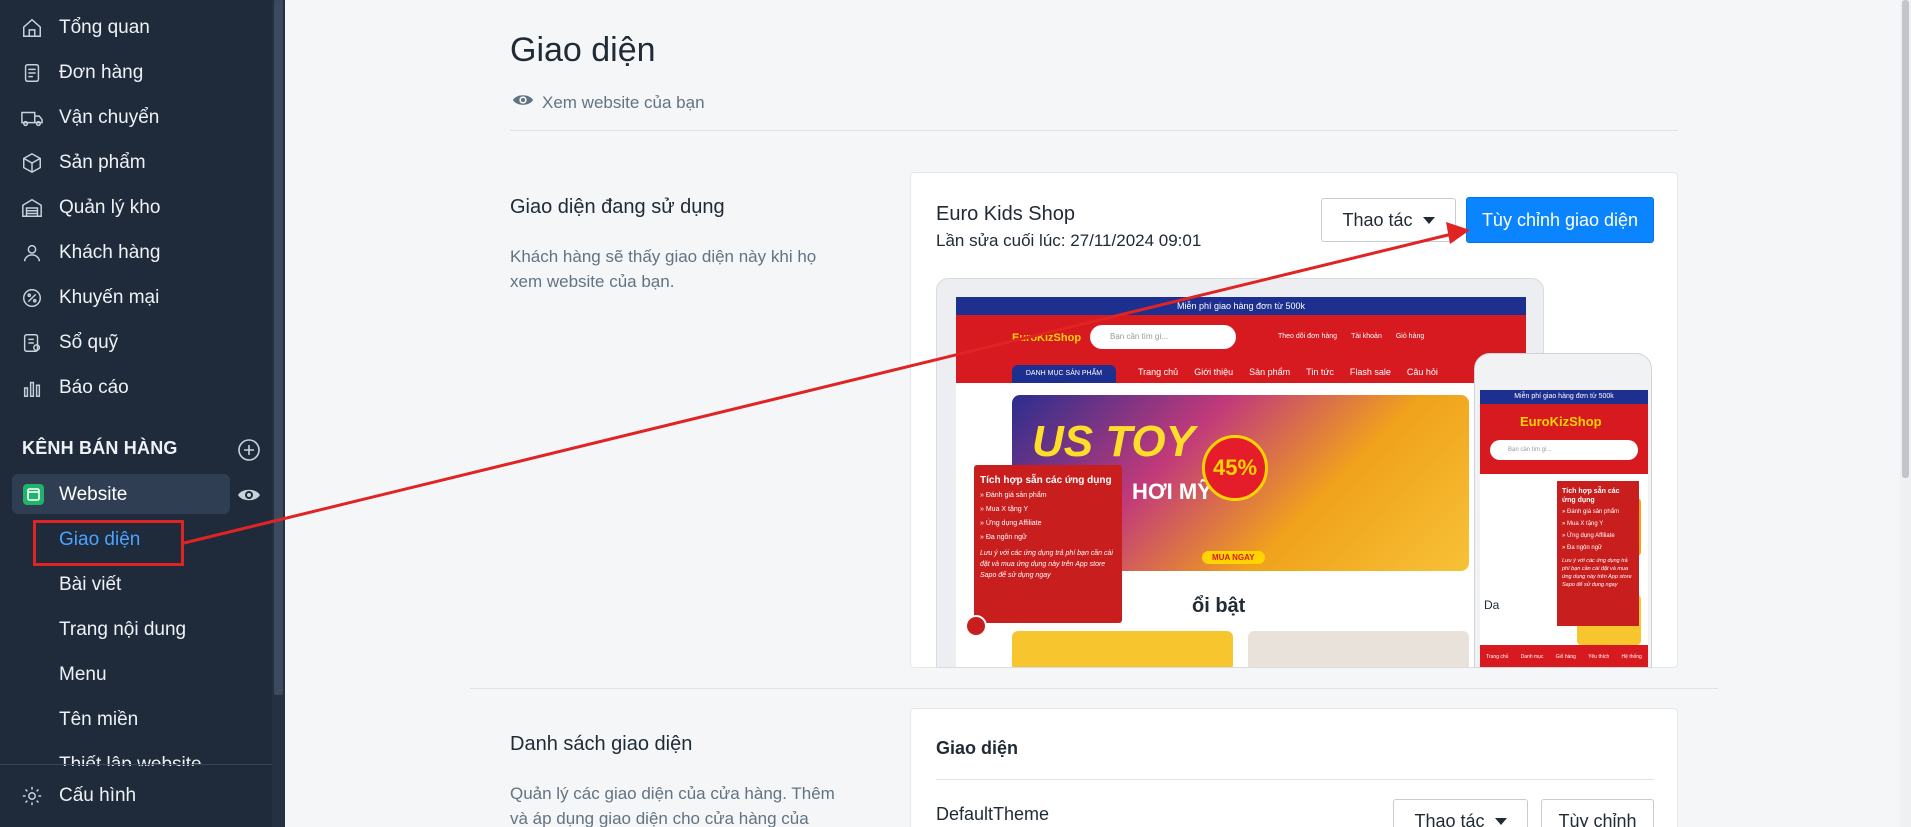 Image resolution: width=1911 pixels, height=827 pixels. Describe the element at coordinates (1458, 233) in the screenshot. I see `annotation-arrow-head` at that location.